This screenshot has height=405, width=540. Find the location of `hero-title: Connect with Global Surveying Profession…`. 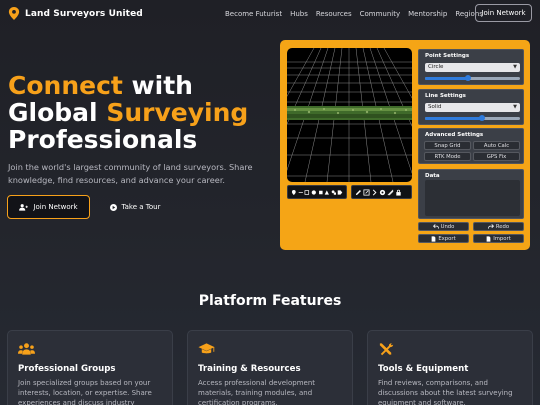

hero-title: Connect with Global Surveying Profession… is located at coordinates (128, 112).